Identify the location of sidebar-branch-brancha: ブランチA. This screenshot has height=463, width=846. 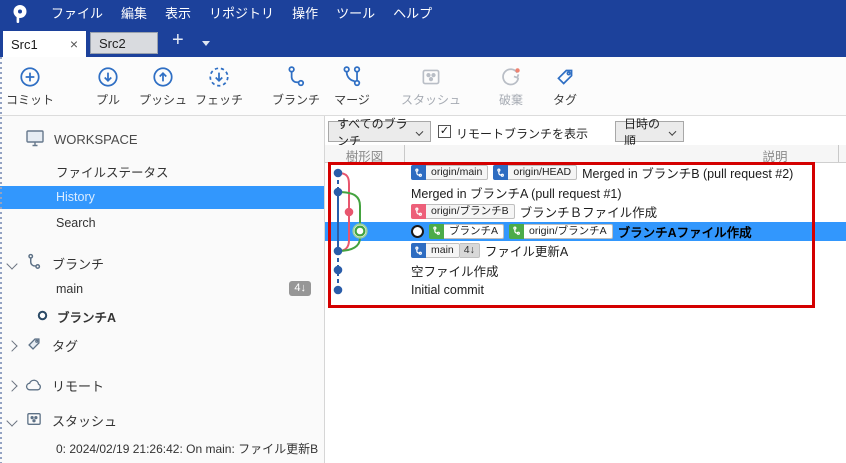
(76, 316).